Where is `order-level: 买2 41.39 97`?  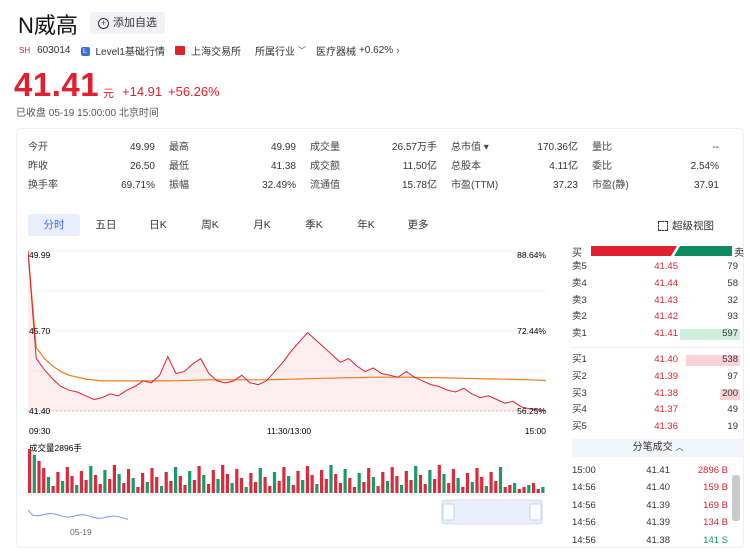 order-level: 买2 41.39 97 is located at coordinates (658, 377).